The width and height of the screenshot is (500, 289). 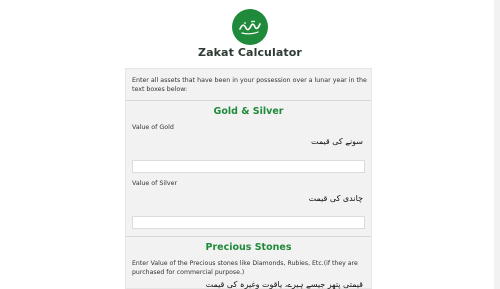 What do you see at coordinates (248, 166) in the screenshot?
I see `gold-value-input` at bounding box center [248, 166].